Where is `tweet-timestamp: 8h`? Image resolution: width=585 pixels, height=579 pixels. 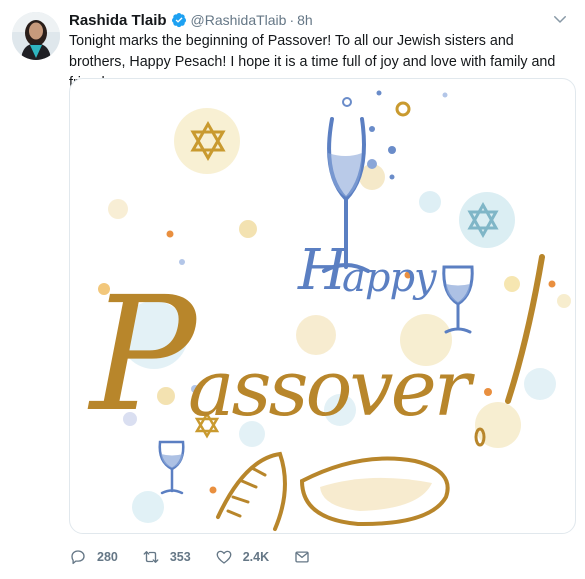
tweet-timestamp: 8h is located at coordinates (305, 20).